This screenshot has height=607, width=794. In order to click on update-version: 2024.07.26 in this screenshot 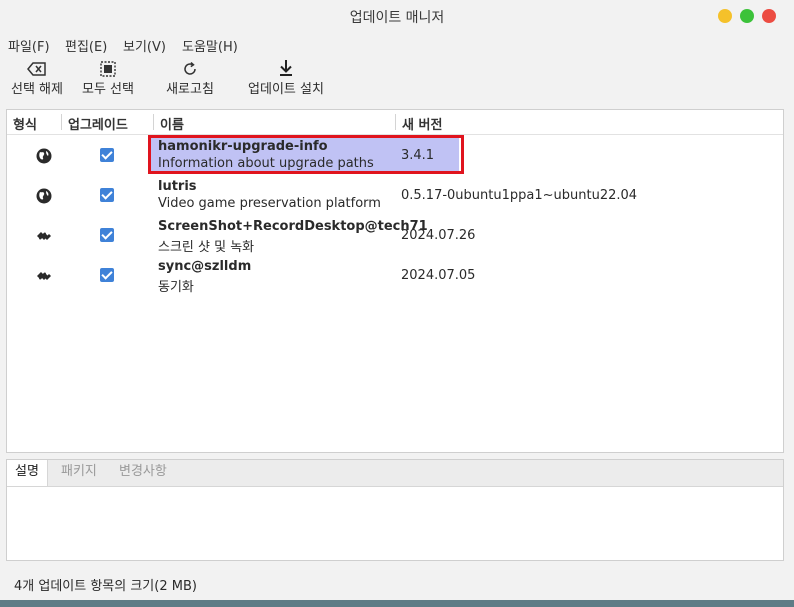, I will do `click(438, 235)`.